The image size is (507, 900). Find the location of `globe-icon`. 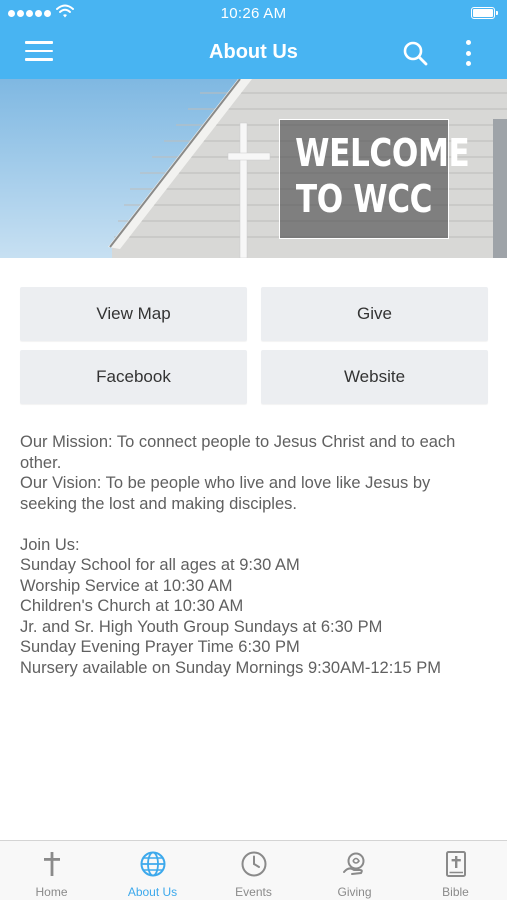

globe-icon is located at coordinates (153, 864).